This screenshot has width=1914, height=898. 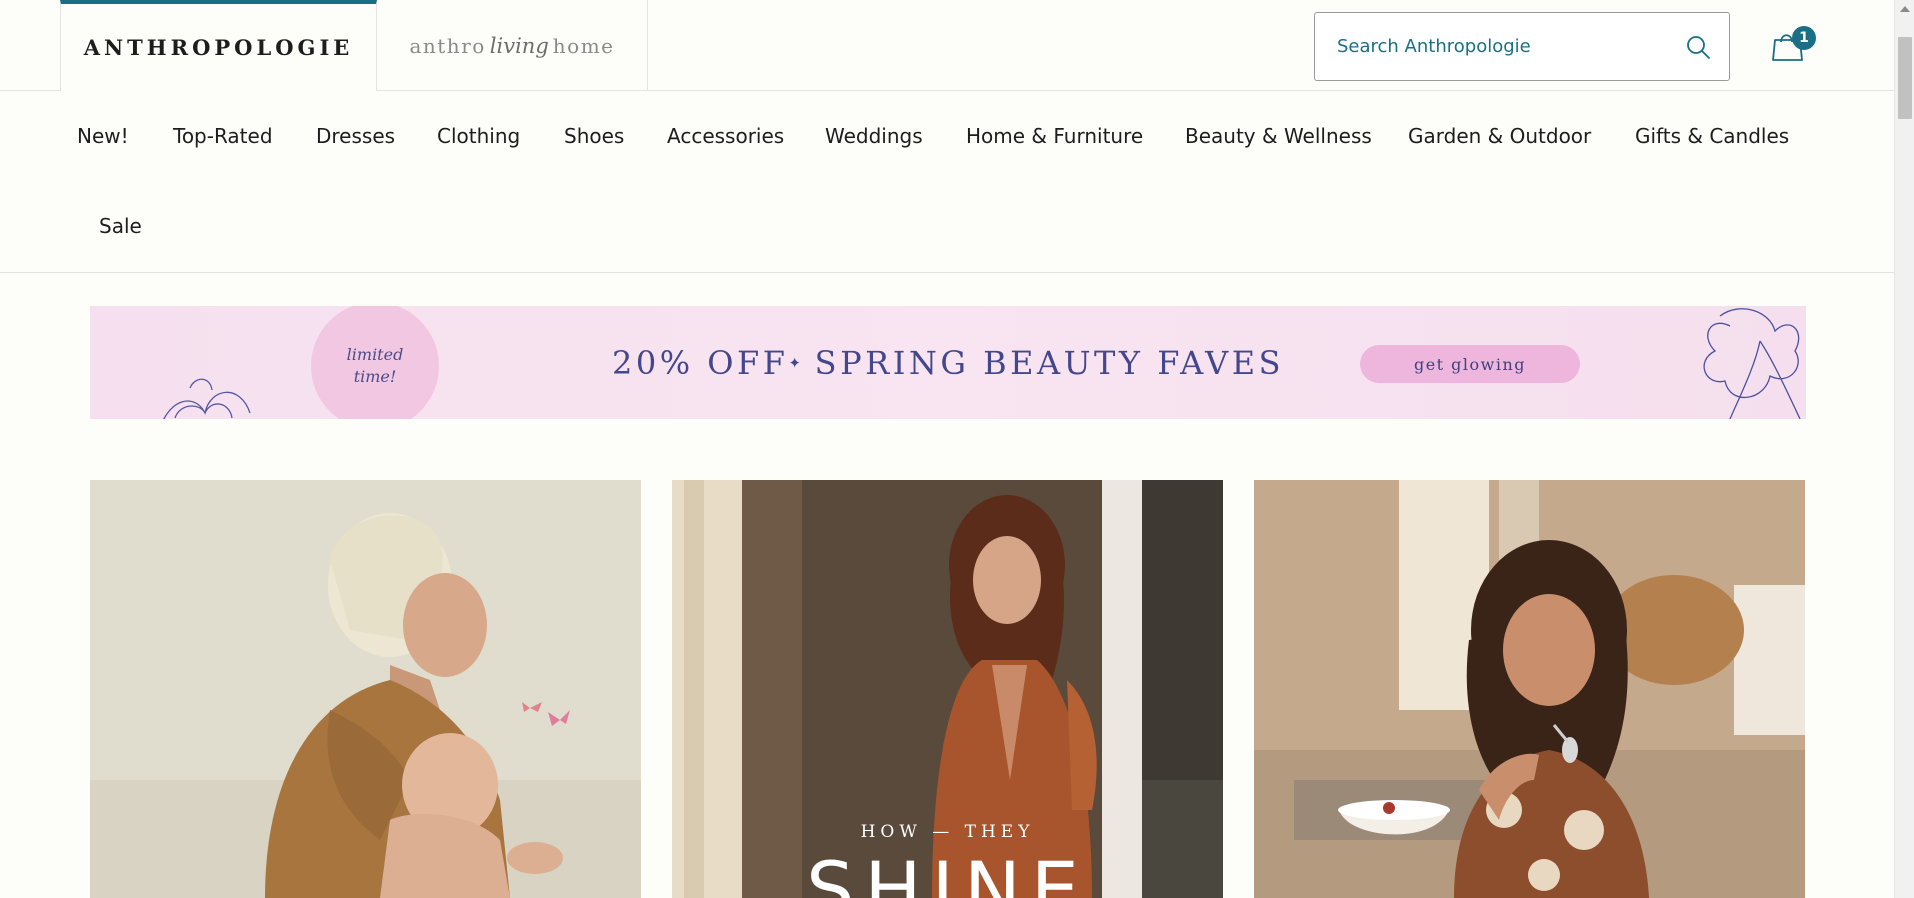 I want to click on promo-title: SPRING BEAUTY FAVES, so click(x=1049, y=362).